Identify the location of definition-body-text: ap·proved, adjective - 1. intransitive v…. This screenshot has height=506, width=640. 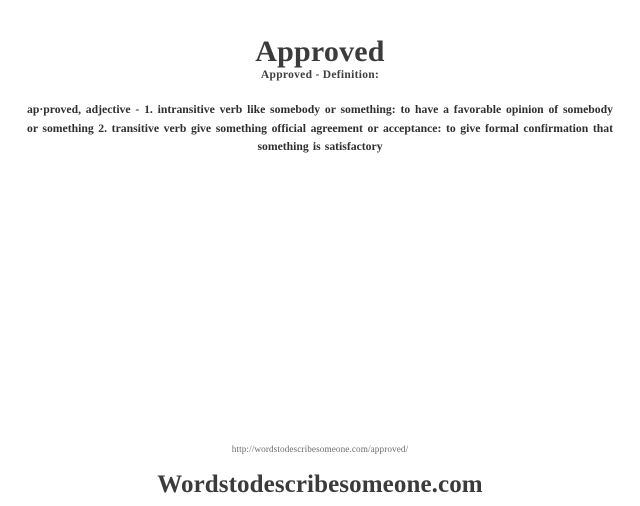
(320, 128).